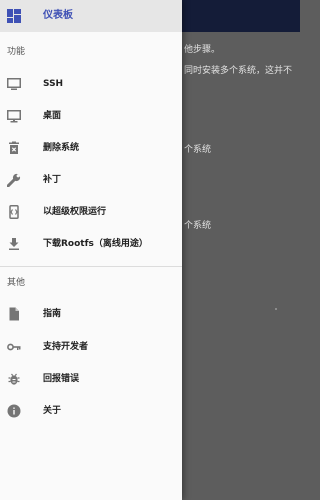 The image size is (320, 500). Describe the element at coordinates (91, 148) in the screenshot. I see `drawer-item-delete-system: 删除系统` at that location.